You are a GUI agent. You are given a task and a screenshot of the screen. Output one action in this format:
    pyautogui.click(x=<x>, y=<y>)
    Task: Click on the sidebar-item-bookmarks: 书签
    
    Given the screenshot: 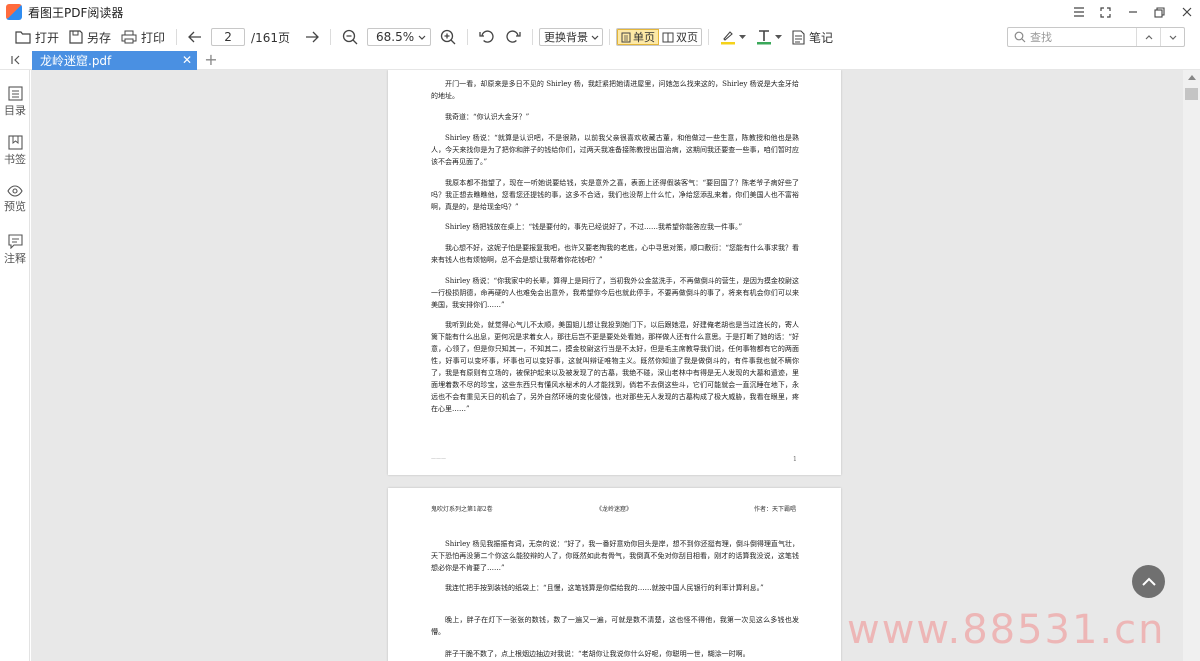 What is the action you would take?
    pyautogui.click(x=15, y=151)
    